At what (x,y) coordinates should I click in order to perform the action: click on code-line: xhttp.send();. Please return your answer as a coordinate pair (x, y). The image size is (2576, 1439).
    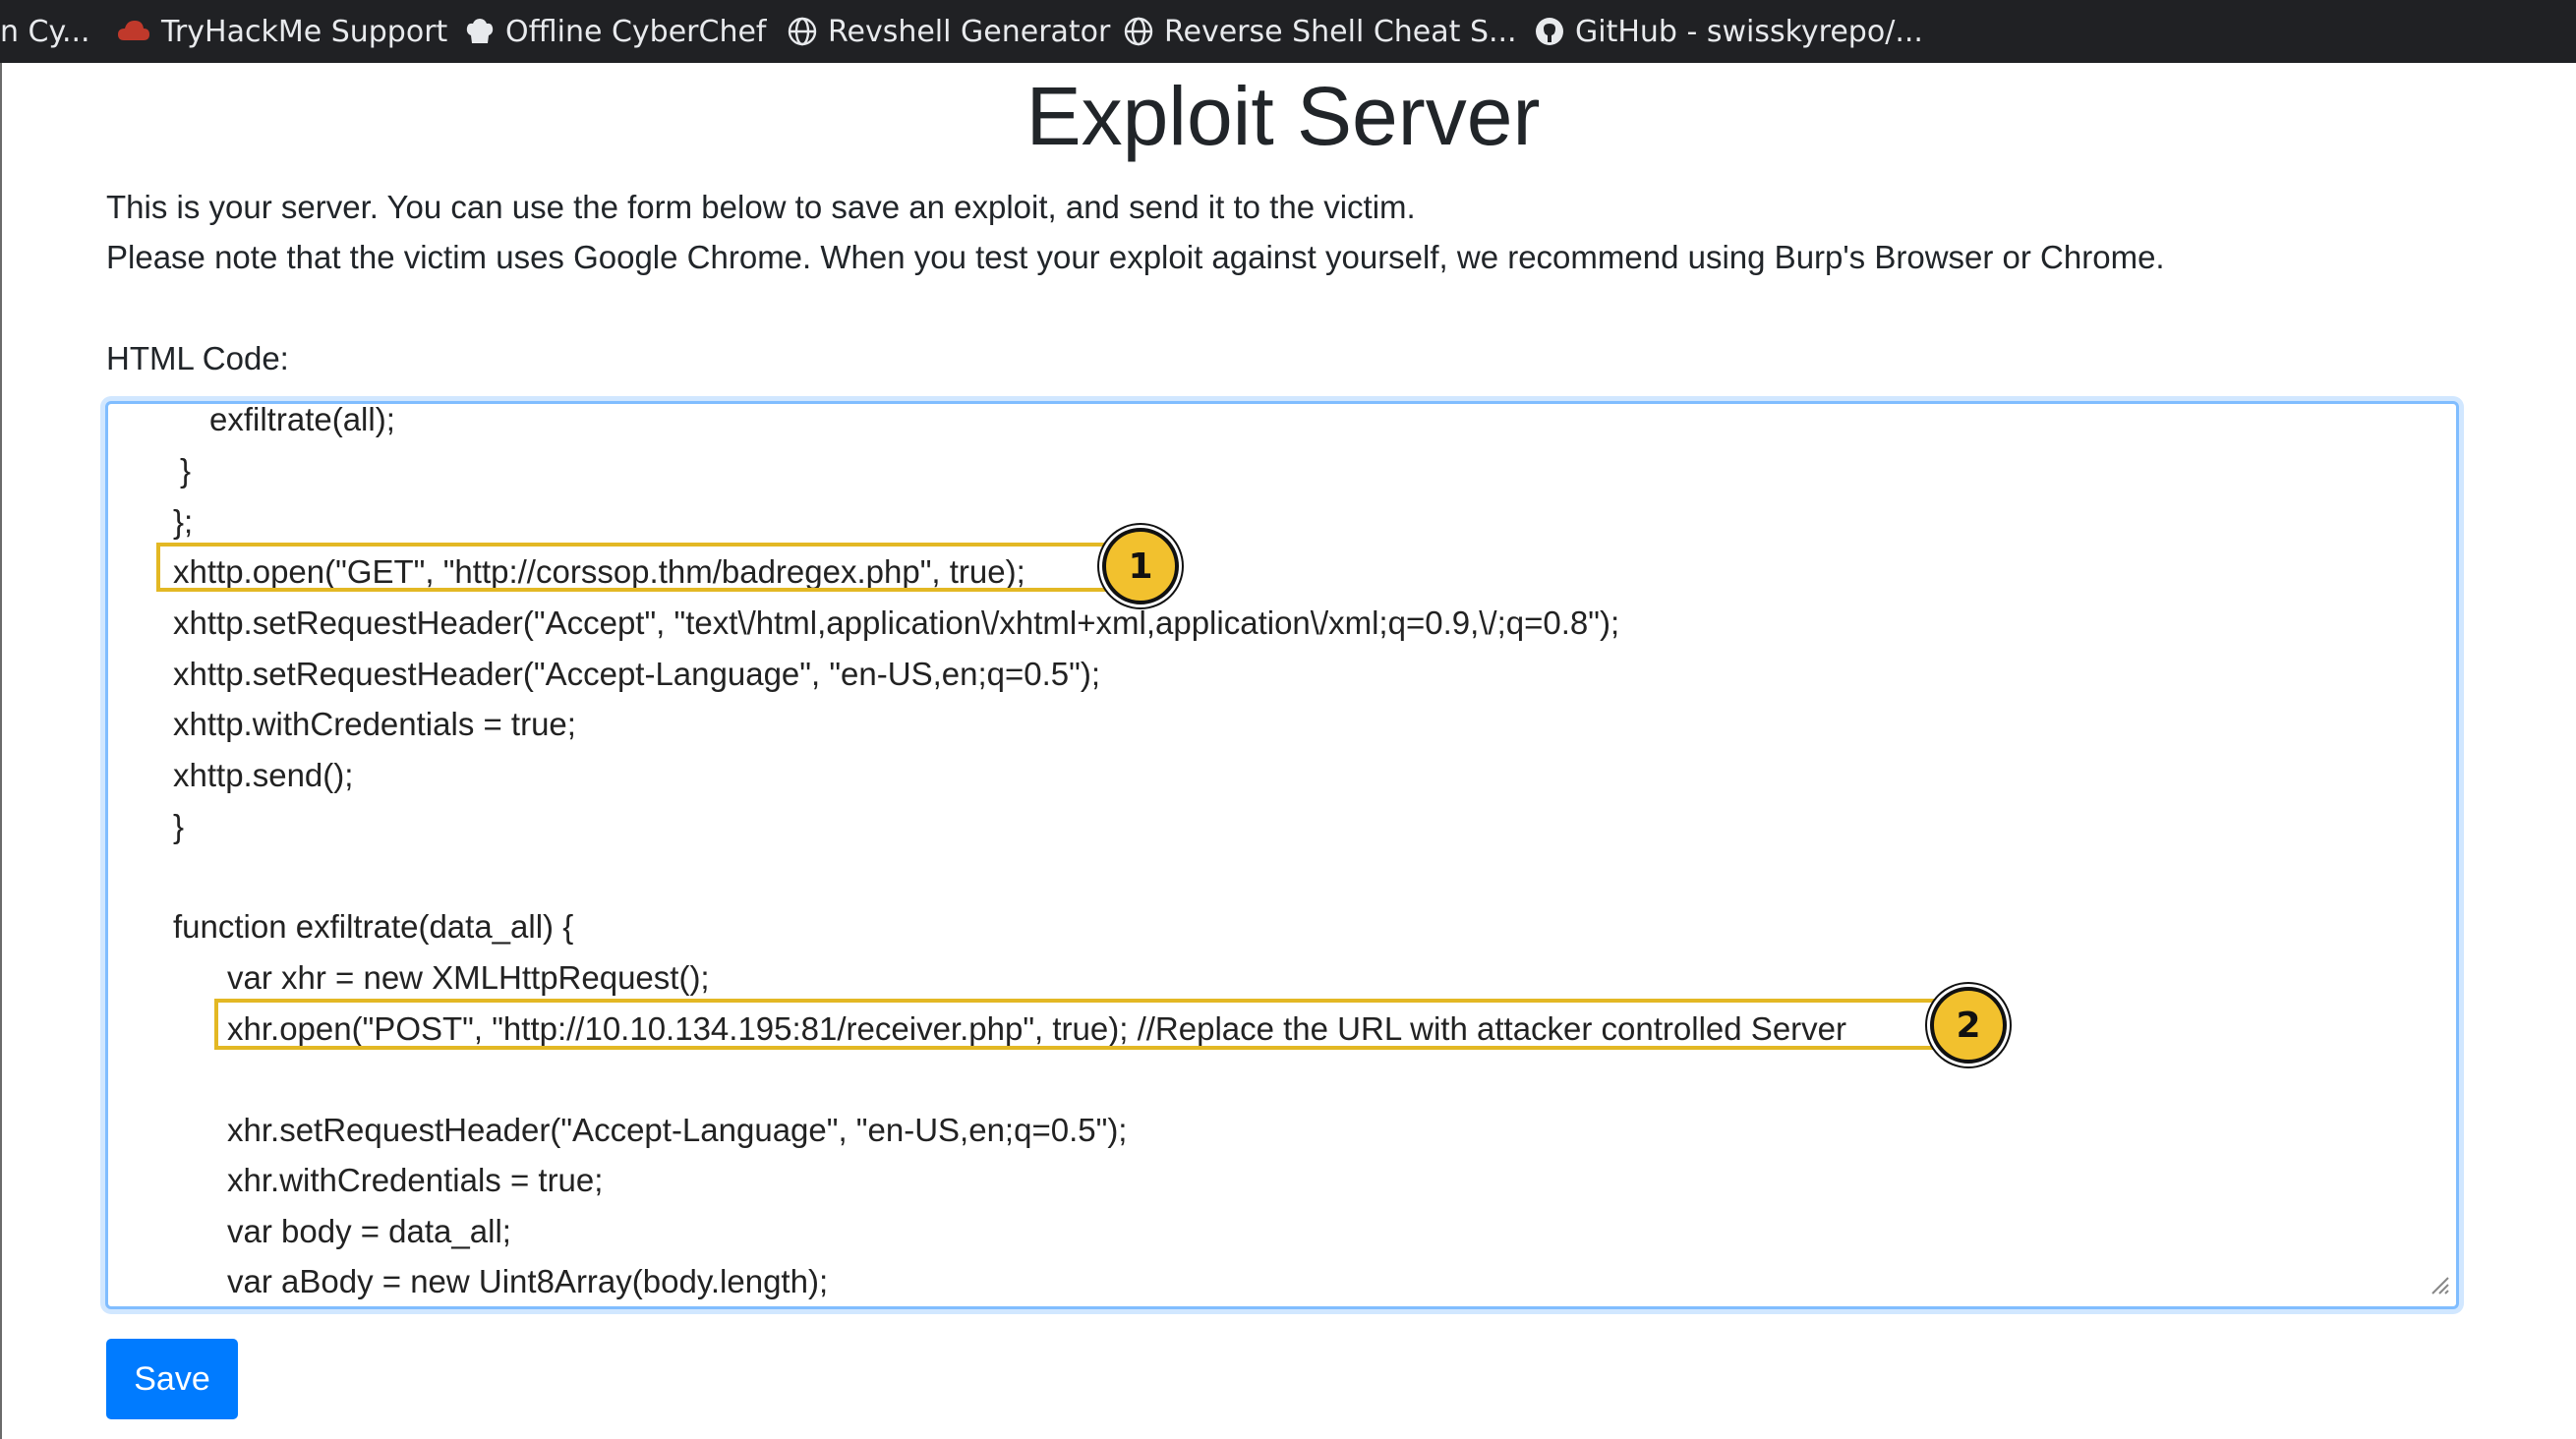
    Looking at the image, I should click on (263, 775).